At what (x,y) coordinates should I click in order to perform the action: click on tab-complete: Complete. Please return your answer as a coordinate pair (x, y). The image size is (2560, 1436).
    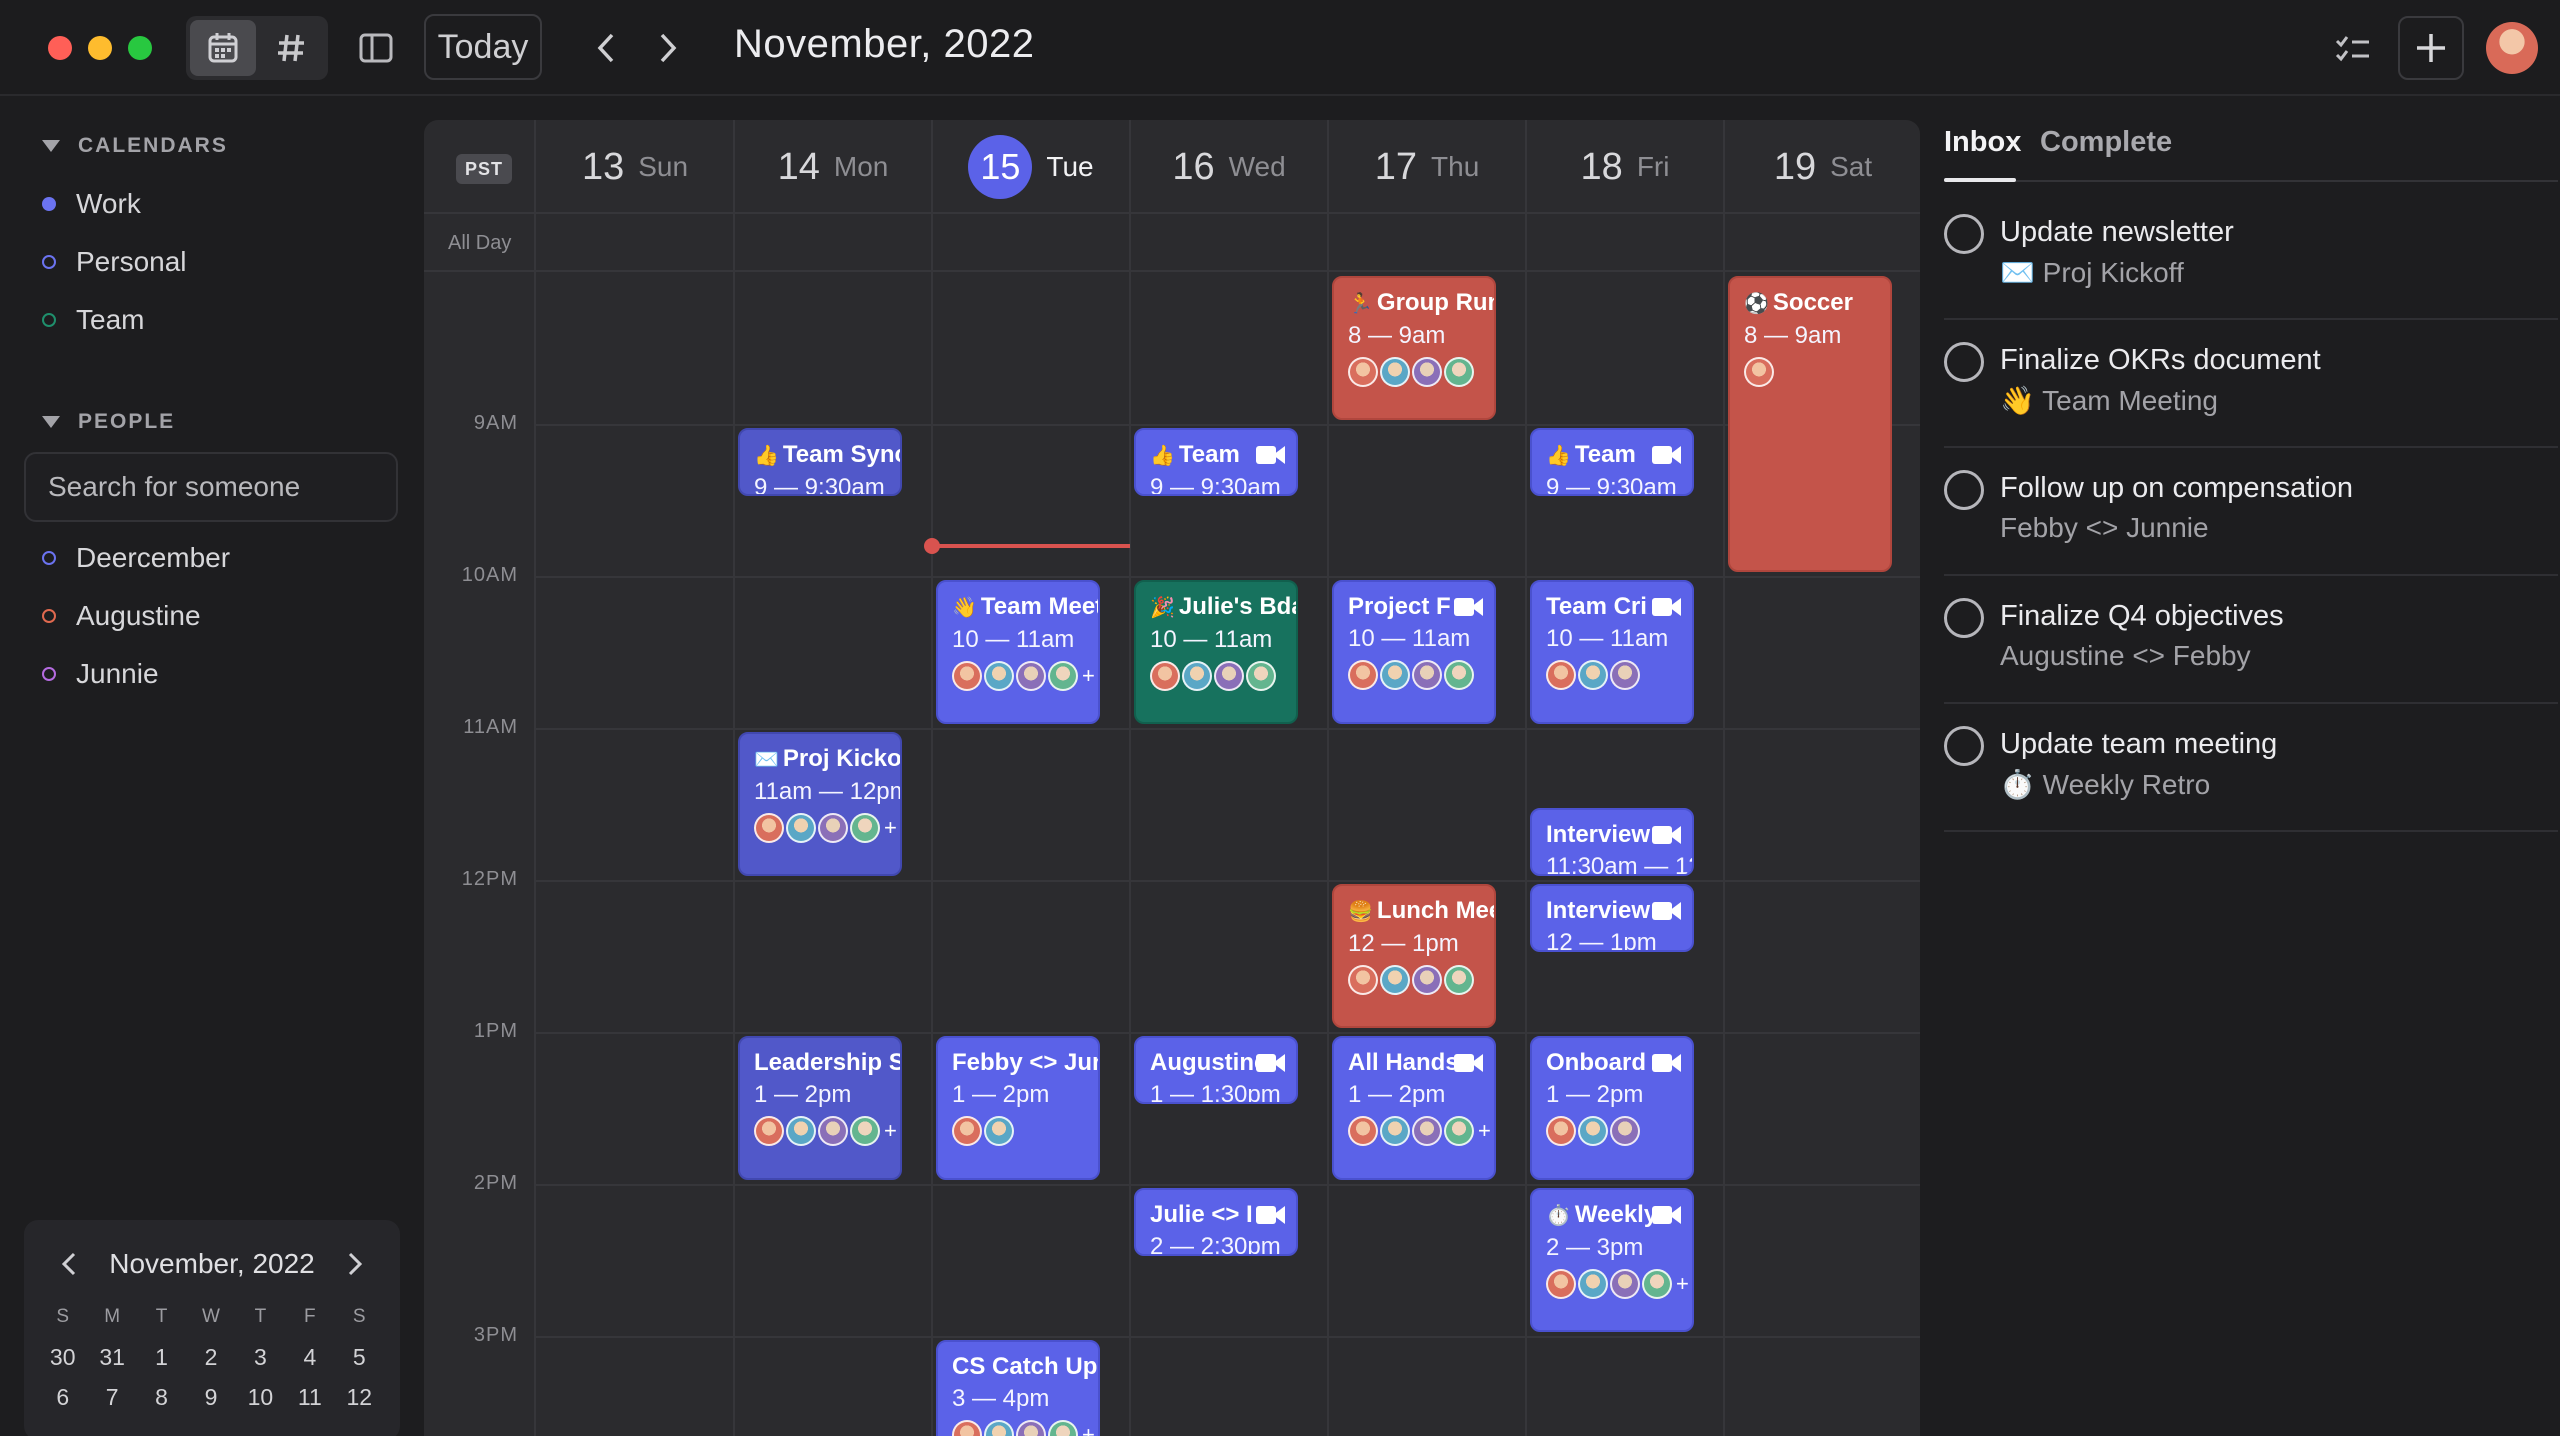
    Looking at the image, I should click on (2106, 142).